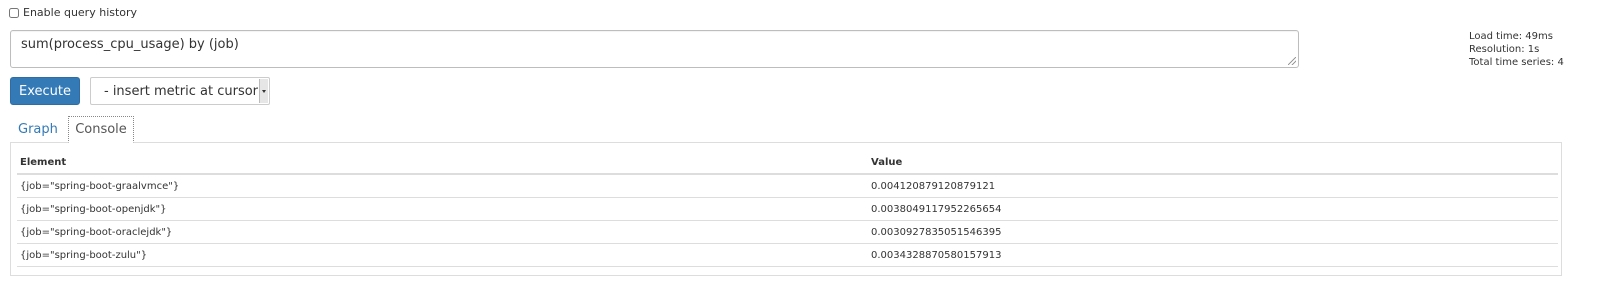  What do you see at coordinates (80, 12) in the screenshot?
I see `query-history-label: Enable query history` at bounding box center [80, 12].